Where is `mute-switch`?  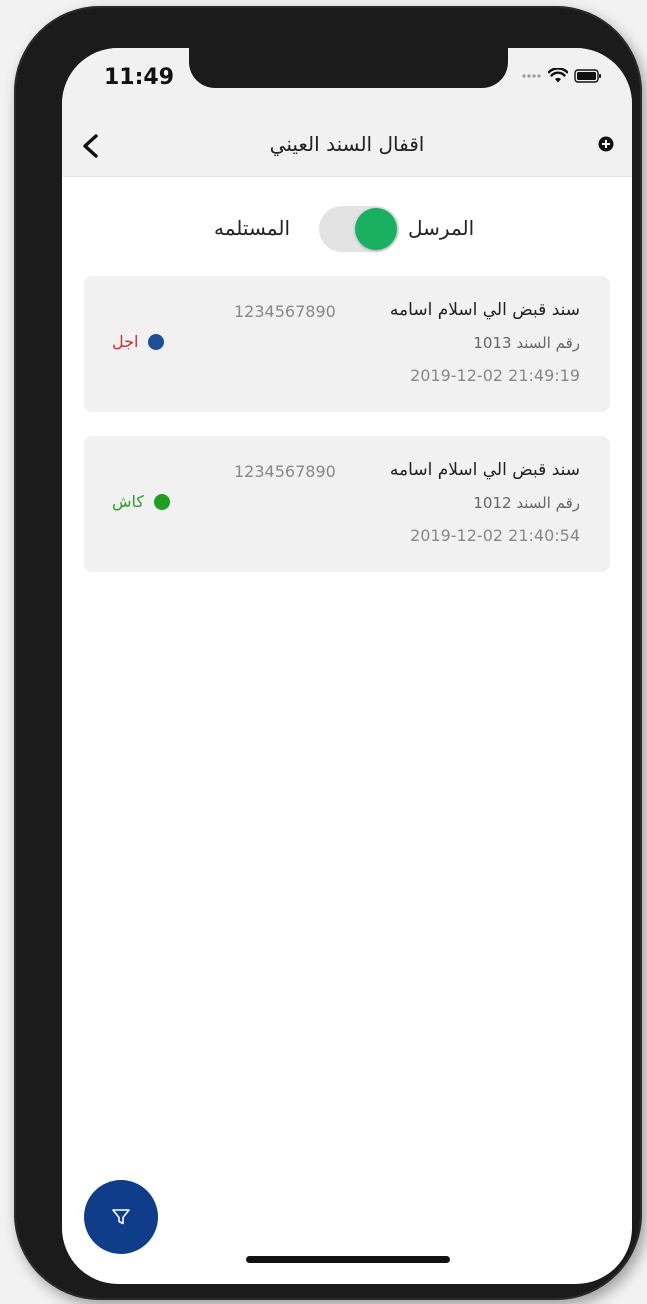
mute-switch is located at coordinates (27, 214).